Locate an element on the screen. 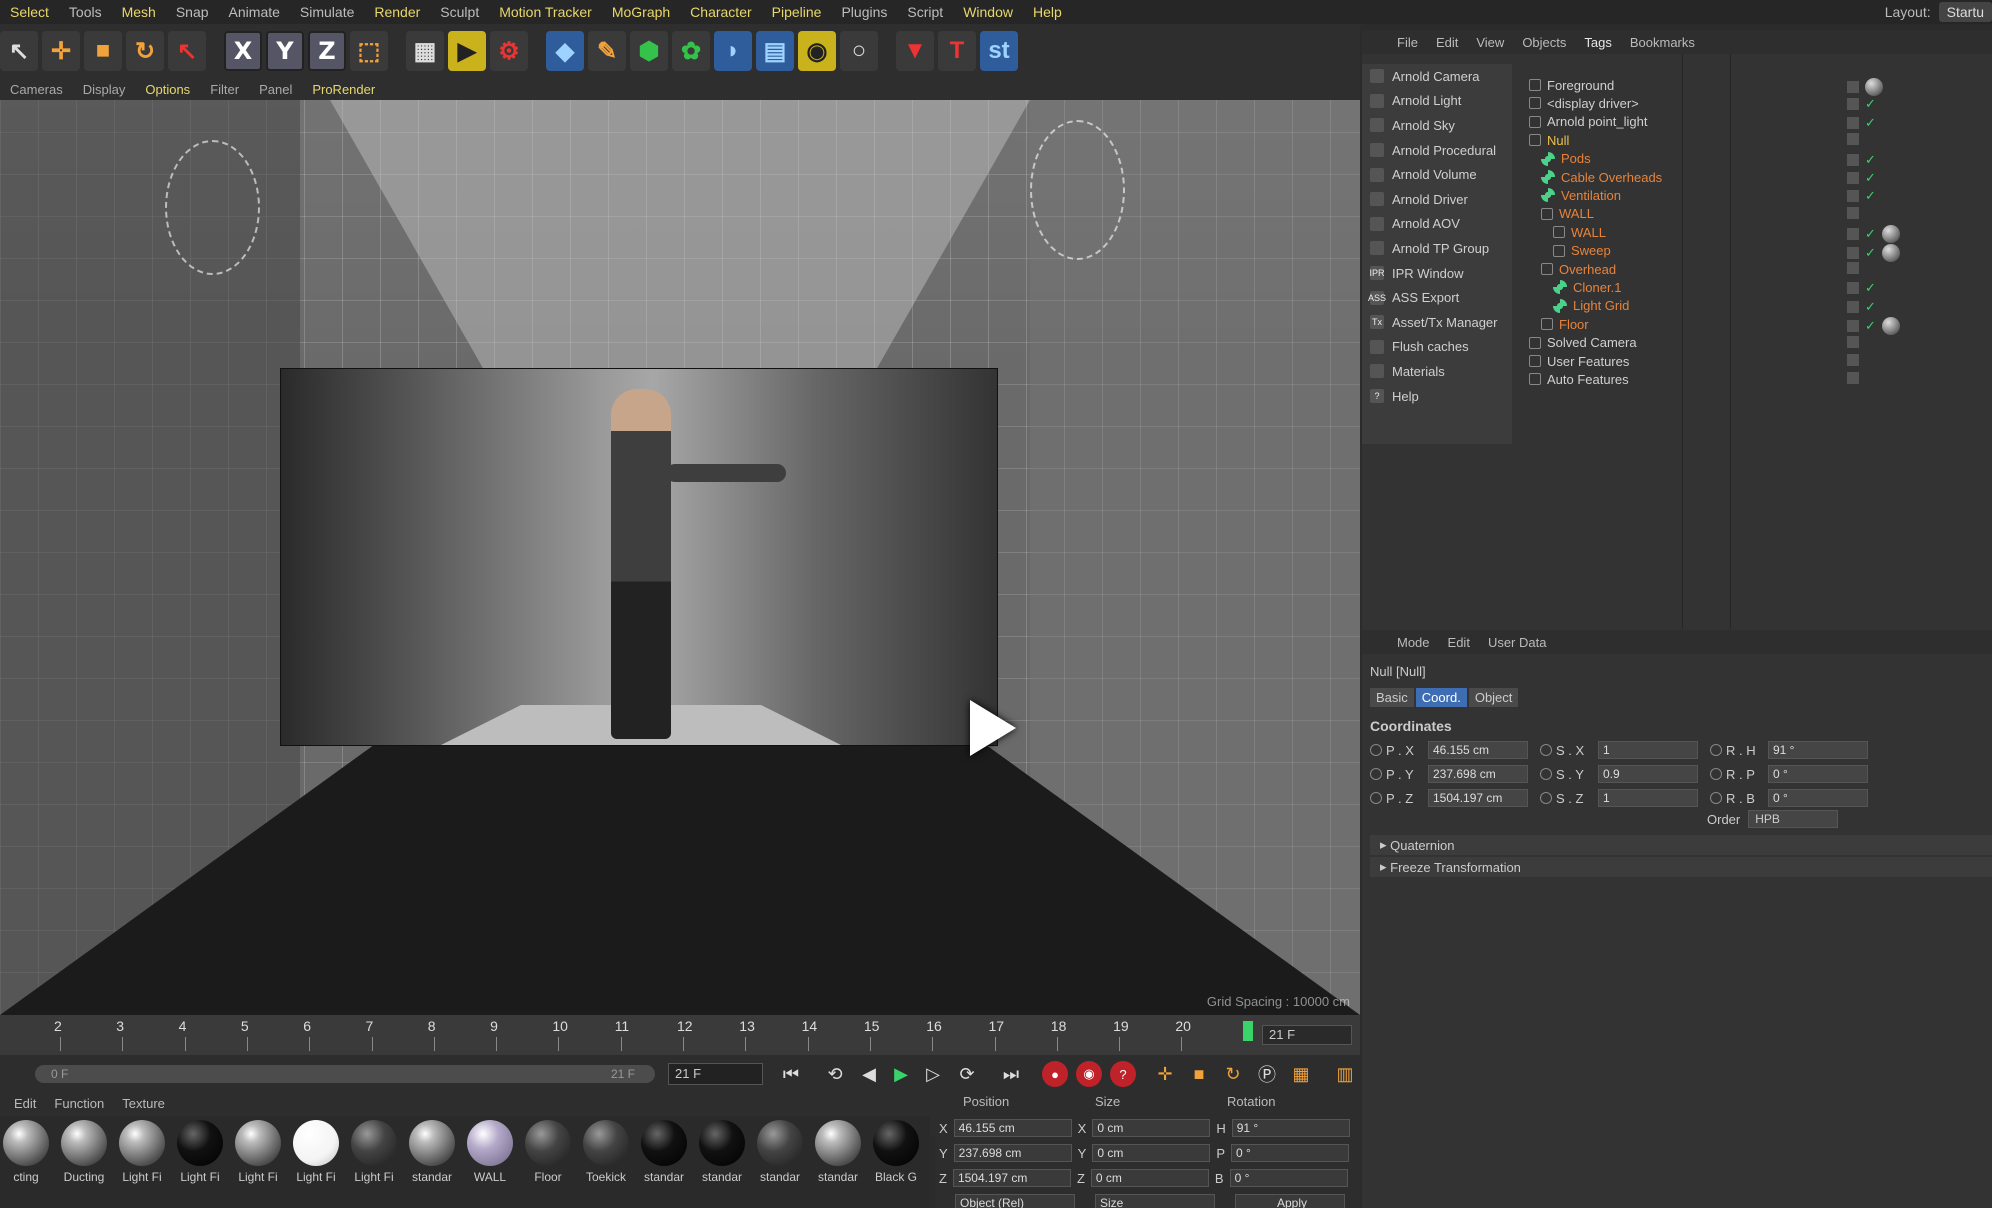 The height and width of the screenshot is (1208, 1992). menu-window: Window is located at coordinates (988, 12).